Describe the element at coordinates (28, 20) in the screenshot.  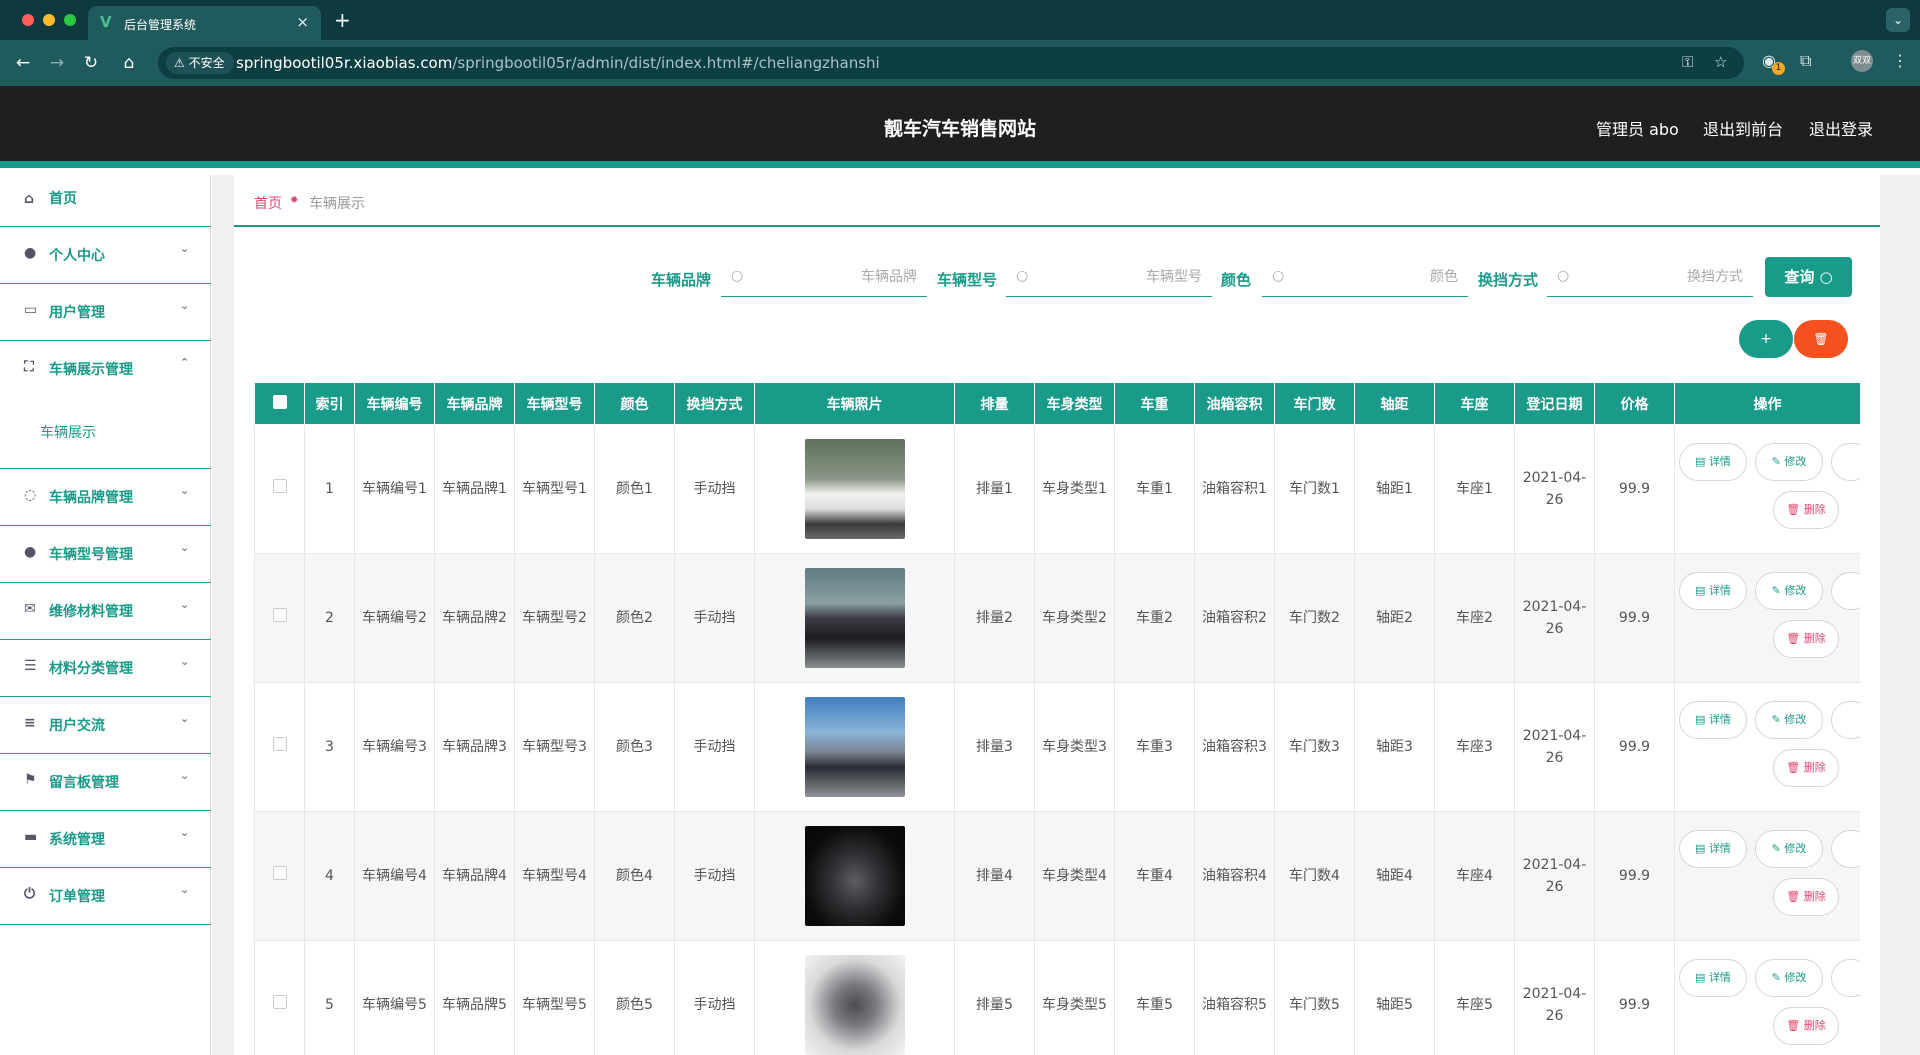
I see `close-window-button` at that location.